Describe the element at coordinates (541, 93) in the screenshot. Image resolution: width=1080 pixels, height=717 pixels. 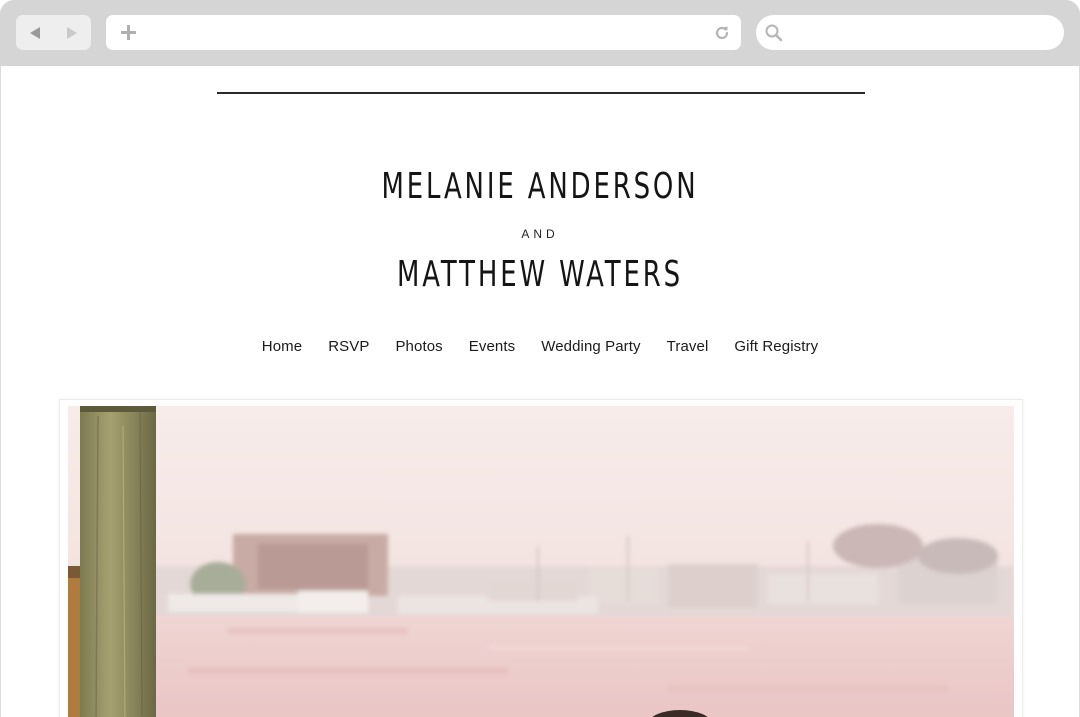
I see `header-divider` at that location.